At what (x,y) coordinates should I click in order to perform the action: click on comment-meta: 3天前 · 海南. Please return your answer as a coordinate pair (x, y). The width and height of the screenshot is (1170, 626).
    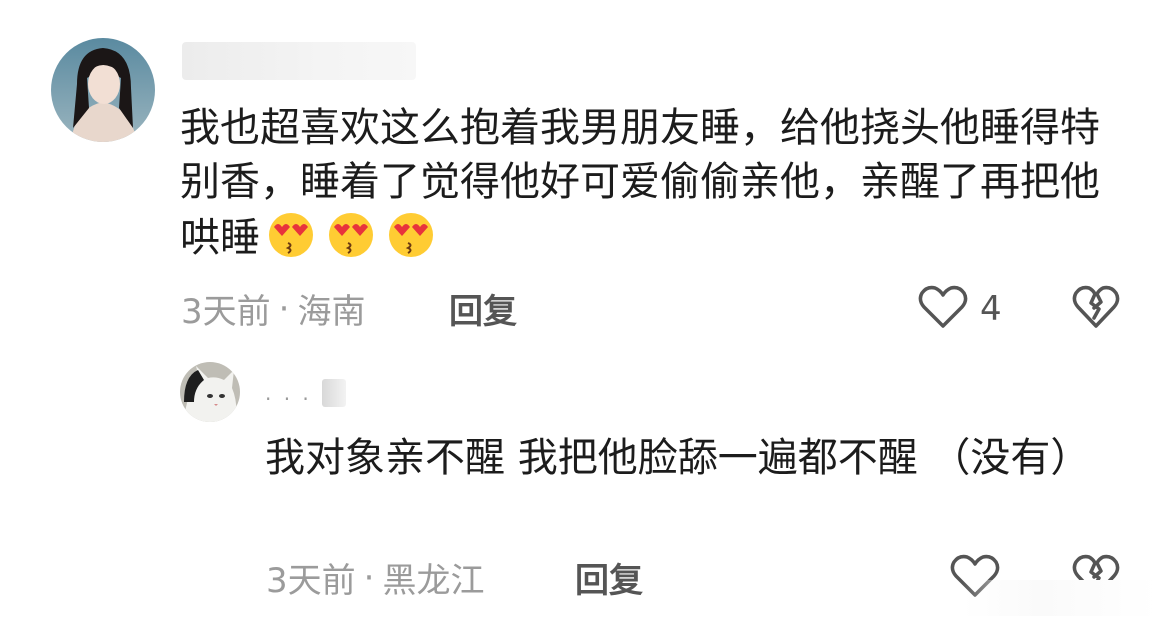
    Looking at the image, I should click on (273, 308).